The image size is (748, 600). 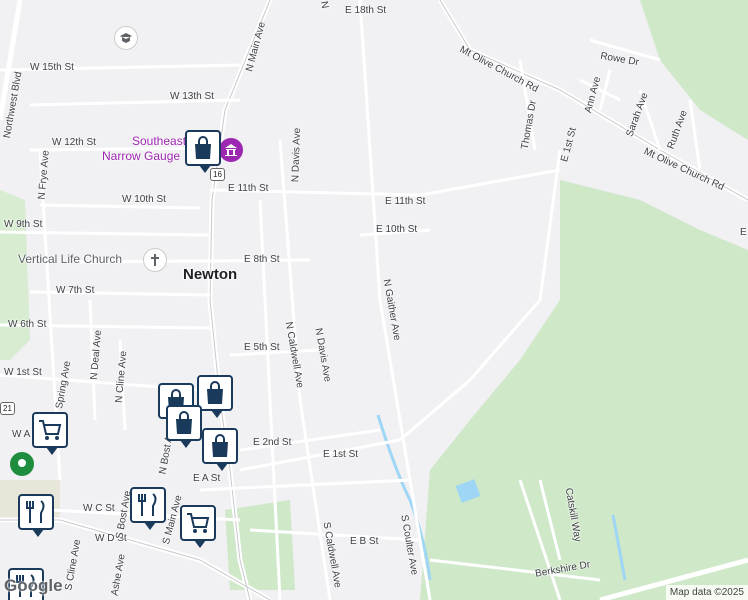 What do you see at coordinates (743, 232) in the screenshot?
I see `street-label: E` at bounding box center [743, 232].